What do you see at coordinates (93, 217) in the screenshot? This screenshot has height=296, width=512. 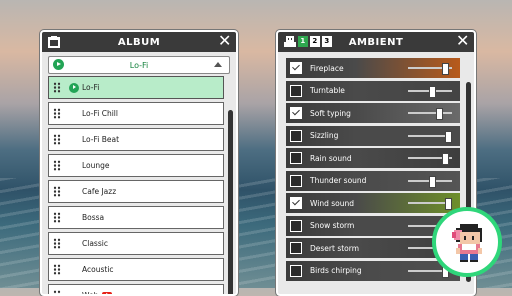 I see `album-item-label: Bossa` at bounding box center [93, 217].